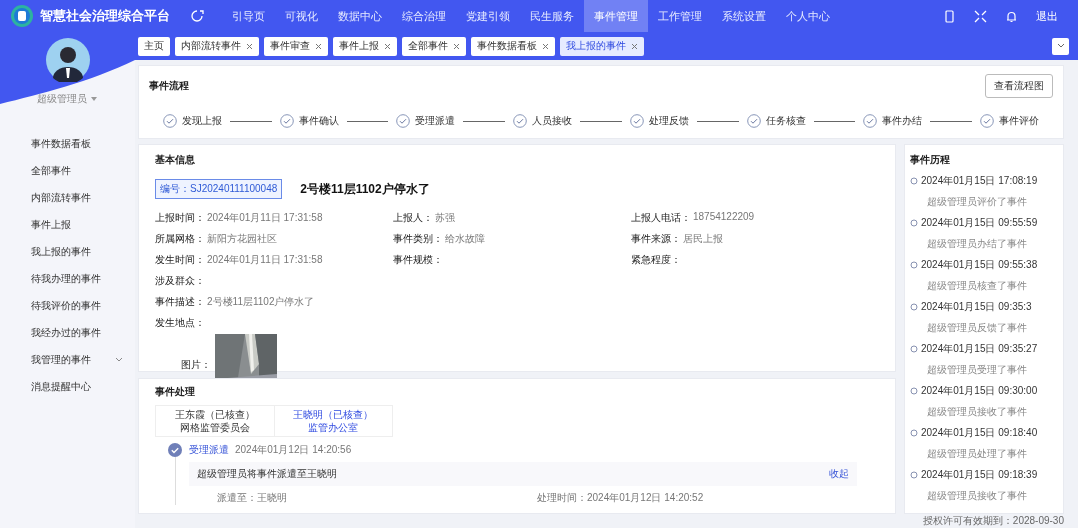 This screenshot has height=528, width=1078. Describe the element at coordinates (418, 260) in the screenshot. I see `field-label: 事件规模：` at that location.